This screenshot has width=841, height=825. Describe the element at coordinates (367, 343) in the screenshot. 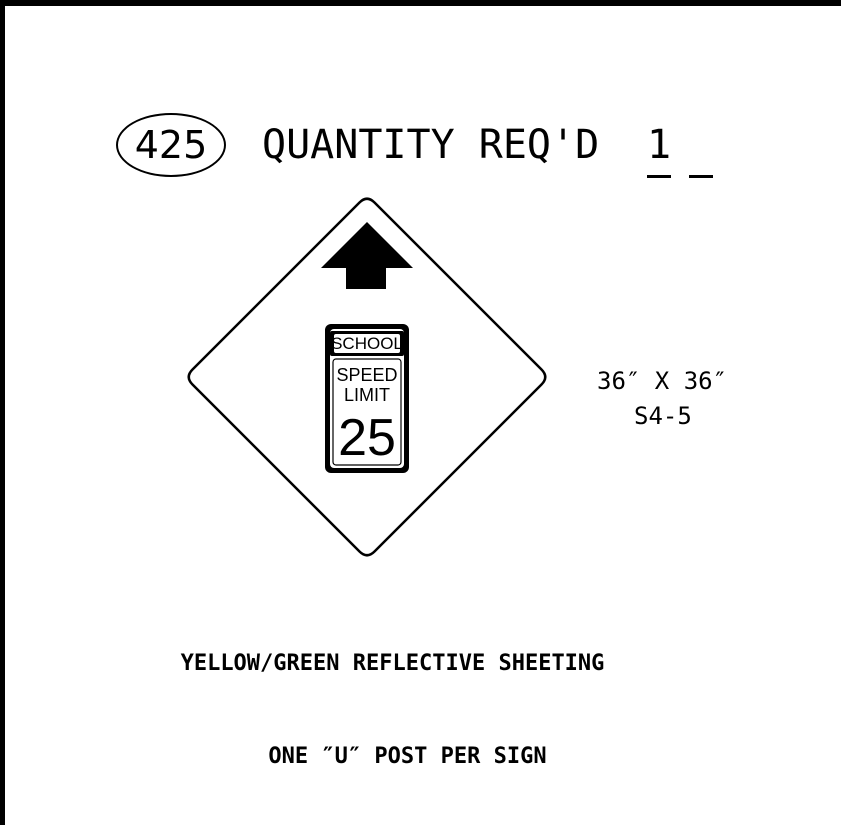

I see `school-text: SCHOOL` at that location.